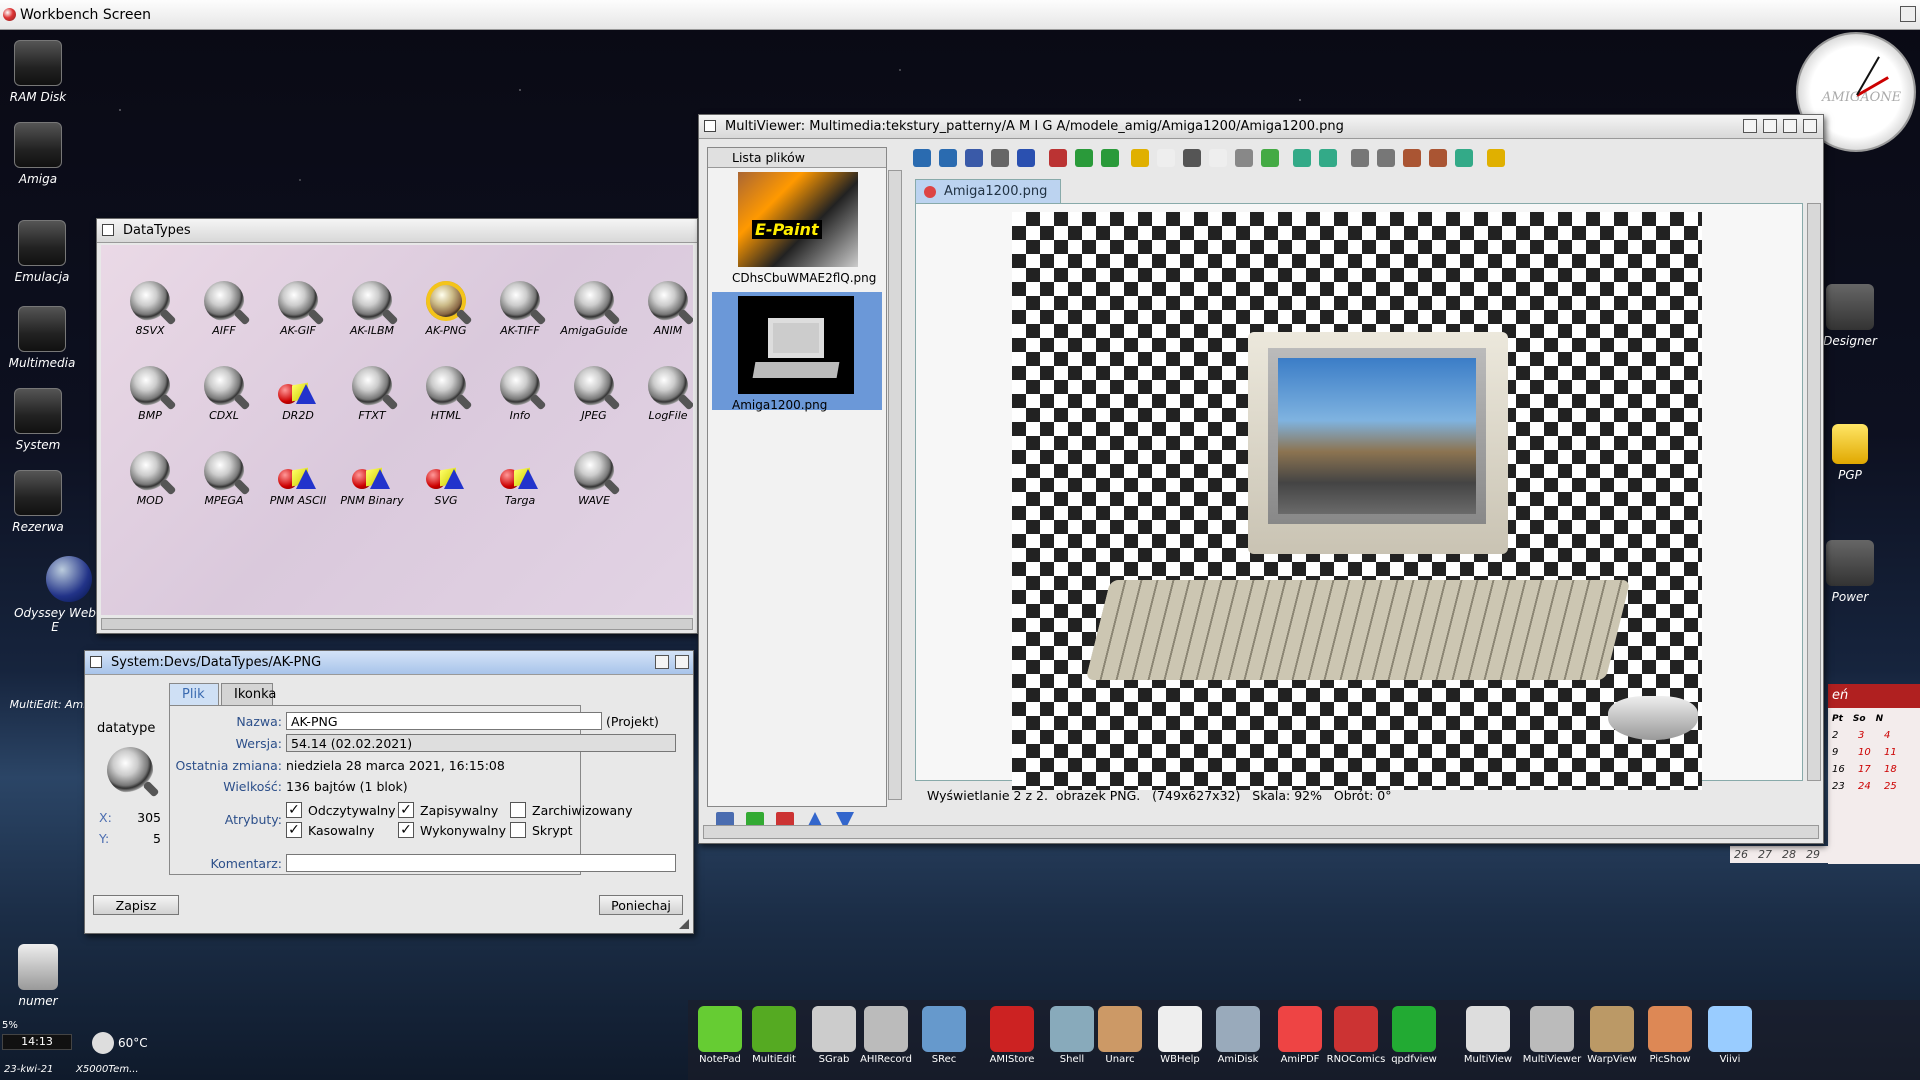  I want to click on cancel-button: Poniechaj, so click(641, 905).